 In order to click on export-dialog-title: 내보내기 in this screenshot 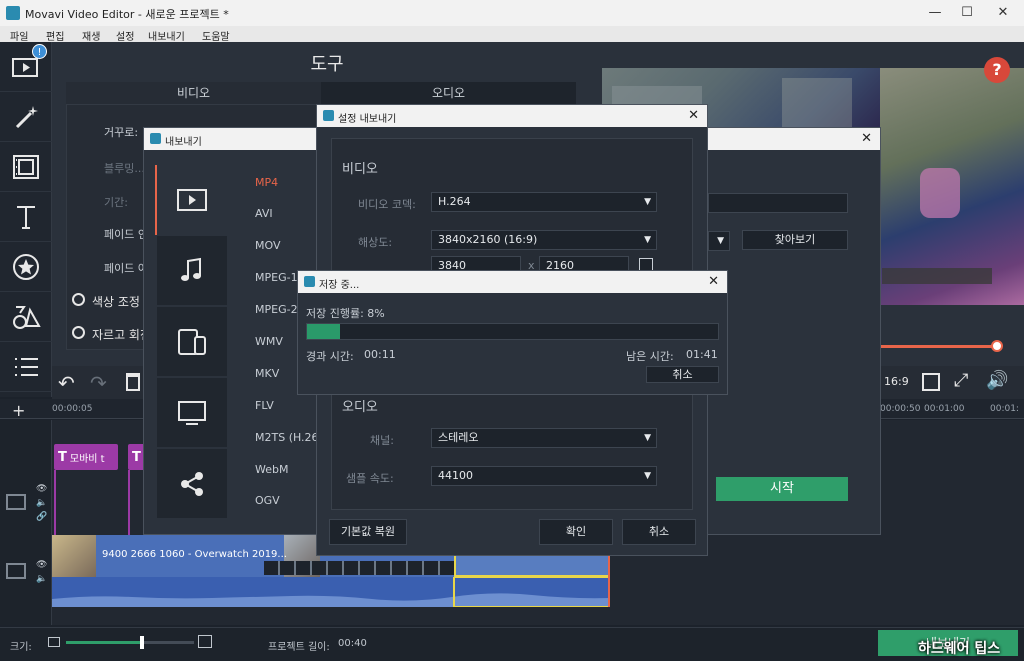, I will do `click(183, 142)`.